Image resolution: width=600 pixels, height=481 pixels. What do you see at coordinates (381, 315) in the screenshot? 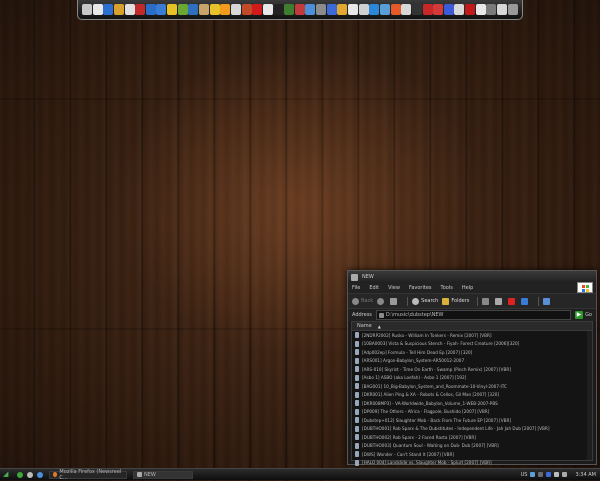
I see `drive-icon` at bounding box center [381, 315].